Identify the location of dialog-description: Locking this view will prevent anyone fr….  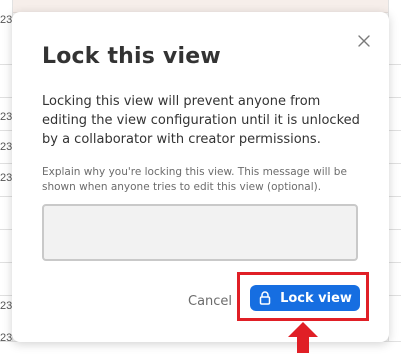
(201, 120).